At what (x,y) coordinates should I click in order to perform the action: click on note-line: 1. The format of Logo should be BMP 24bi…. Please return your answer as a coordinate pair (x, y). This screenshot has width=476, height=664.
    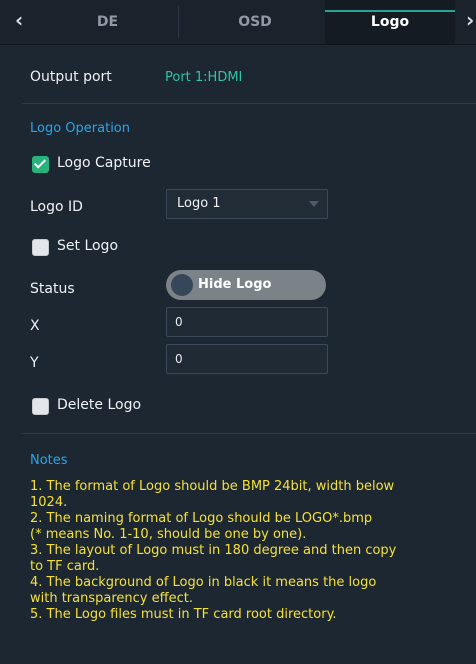
    Looking at the image, I should click on (212, 486).